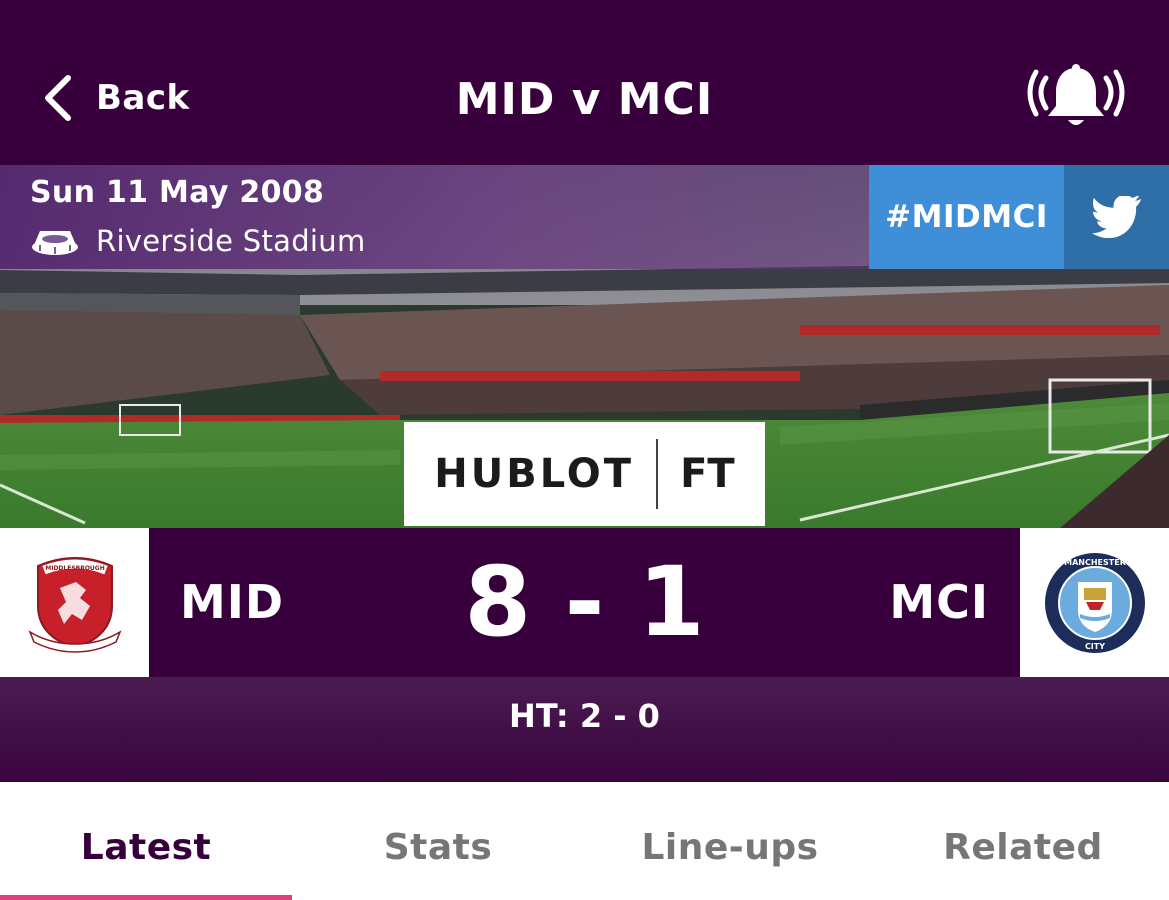 Image resolution: width=1169 pixels, height=900 pixels. I want to click on home-team-crest: MIDDLESBROUGH, so click(74, 602).